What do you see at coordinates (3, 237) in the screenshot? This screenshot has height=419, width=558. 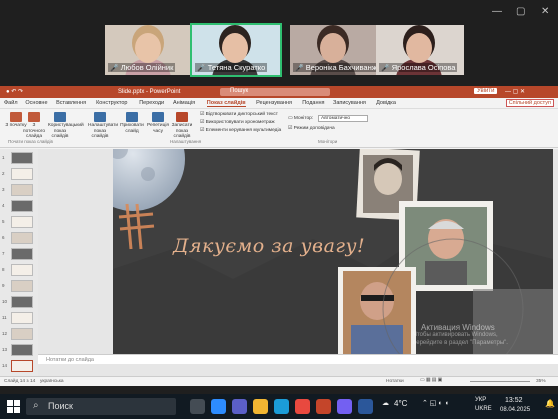 I see `slide-number: 6` at bounding box center [3, 237].